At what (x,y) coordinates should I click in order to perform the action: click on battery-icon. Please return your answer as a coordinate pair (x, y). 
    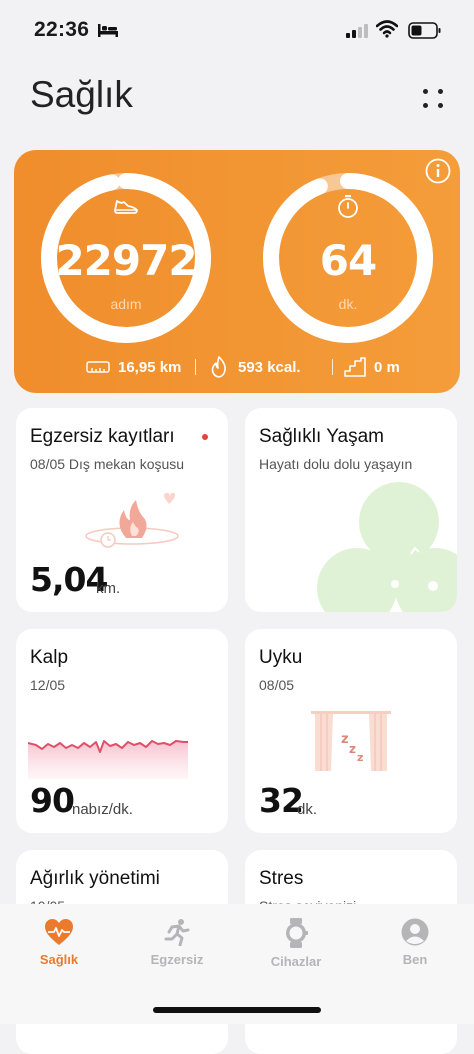
    Looking at the image, I should click on (424, 30).